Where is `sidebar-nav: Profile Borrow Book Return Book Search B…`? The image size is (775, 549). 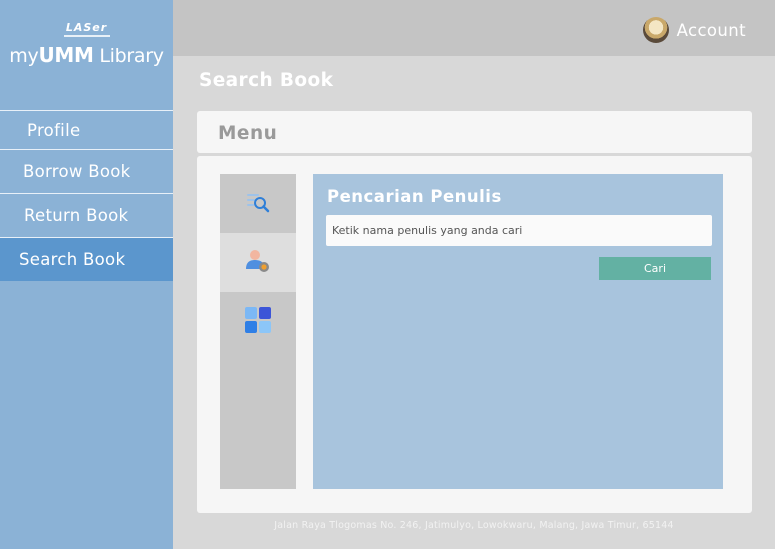 sidebar-nav: Profile Borrow Book Return Book Search B… is located at coordinates (86, 195).